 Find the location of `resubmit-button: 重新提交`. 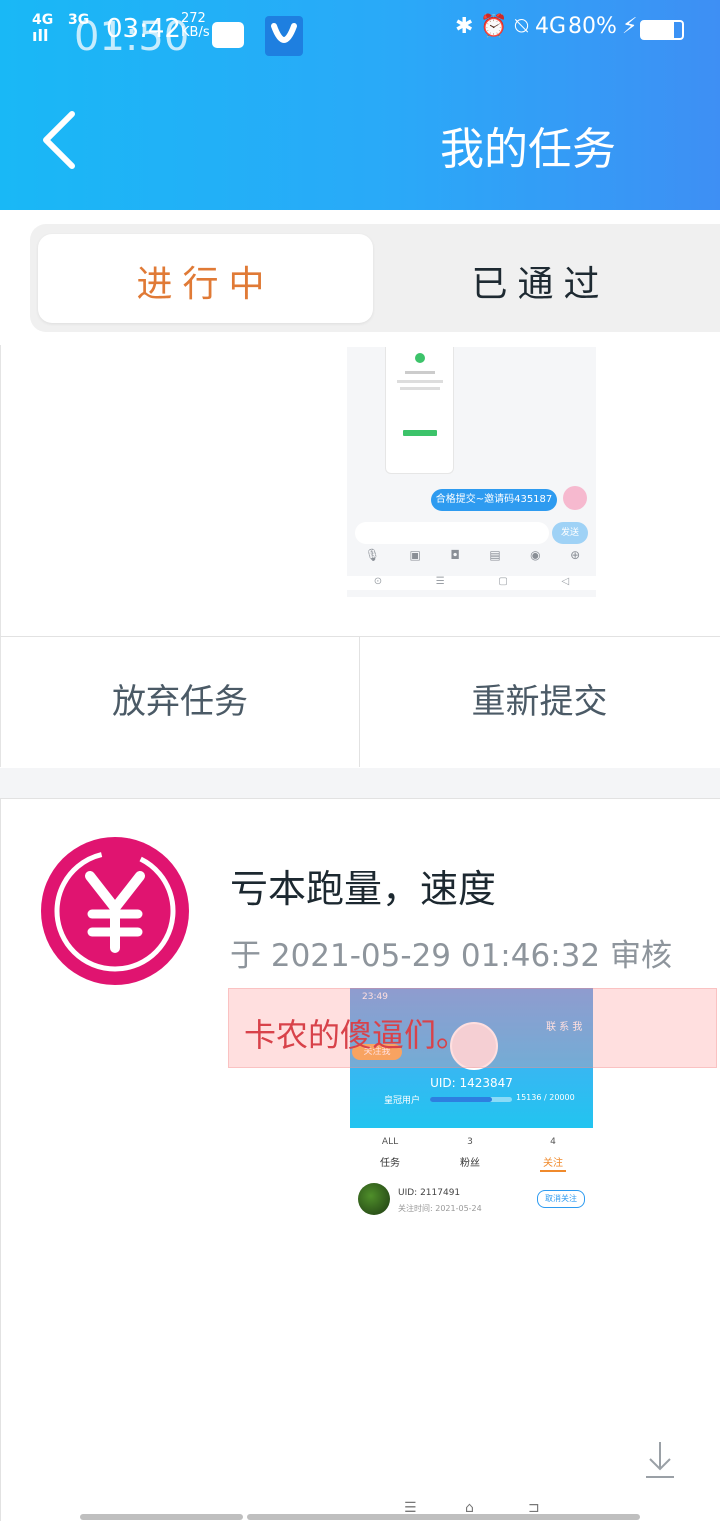

resubmit-button: 重新提交 is located at coordinates (539, 702).